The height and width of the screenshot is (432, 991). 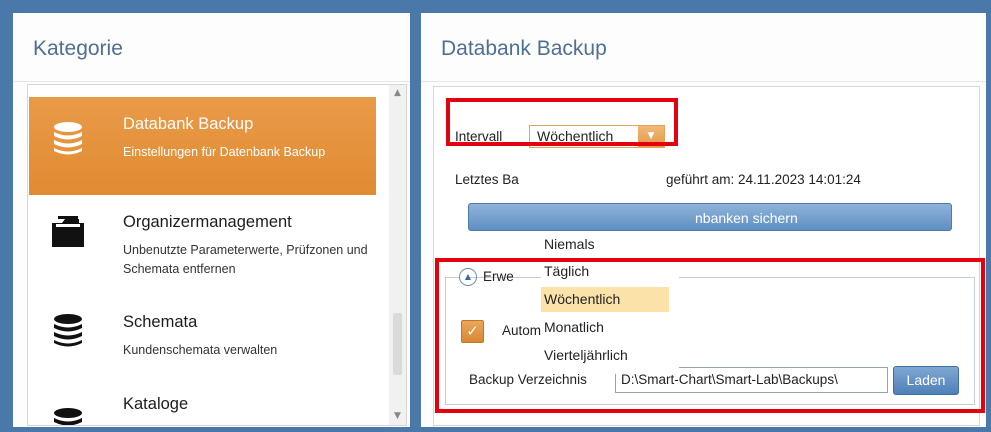 What do you see at coordinates (188, 124) in the screenshot?
I see `category-title: Databank Backup` at bounding box center [188, 124].